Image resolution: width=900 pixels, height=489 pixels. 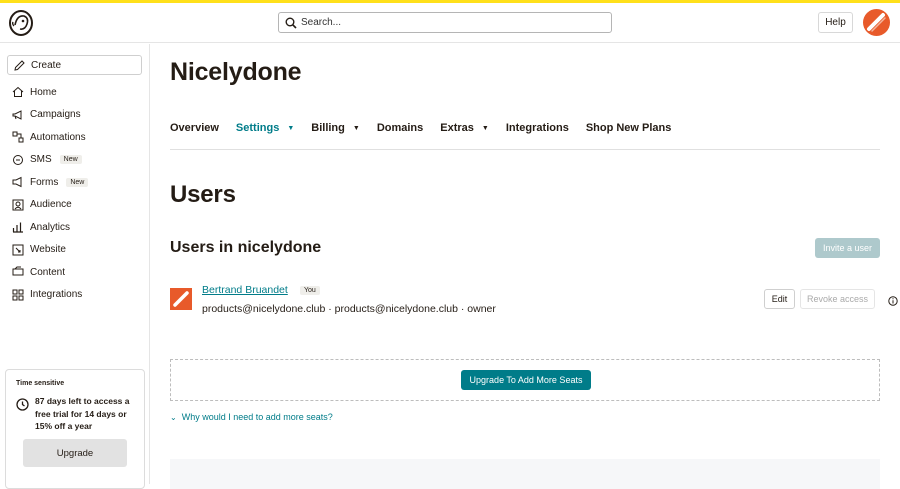 What do you see at coordinates (257, 417) in the screenshot?
I see `why-seats-label: Why would I need to add more seats?` at bounding box center [257, 417].